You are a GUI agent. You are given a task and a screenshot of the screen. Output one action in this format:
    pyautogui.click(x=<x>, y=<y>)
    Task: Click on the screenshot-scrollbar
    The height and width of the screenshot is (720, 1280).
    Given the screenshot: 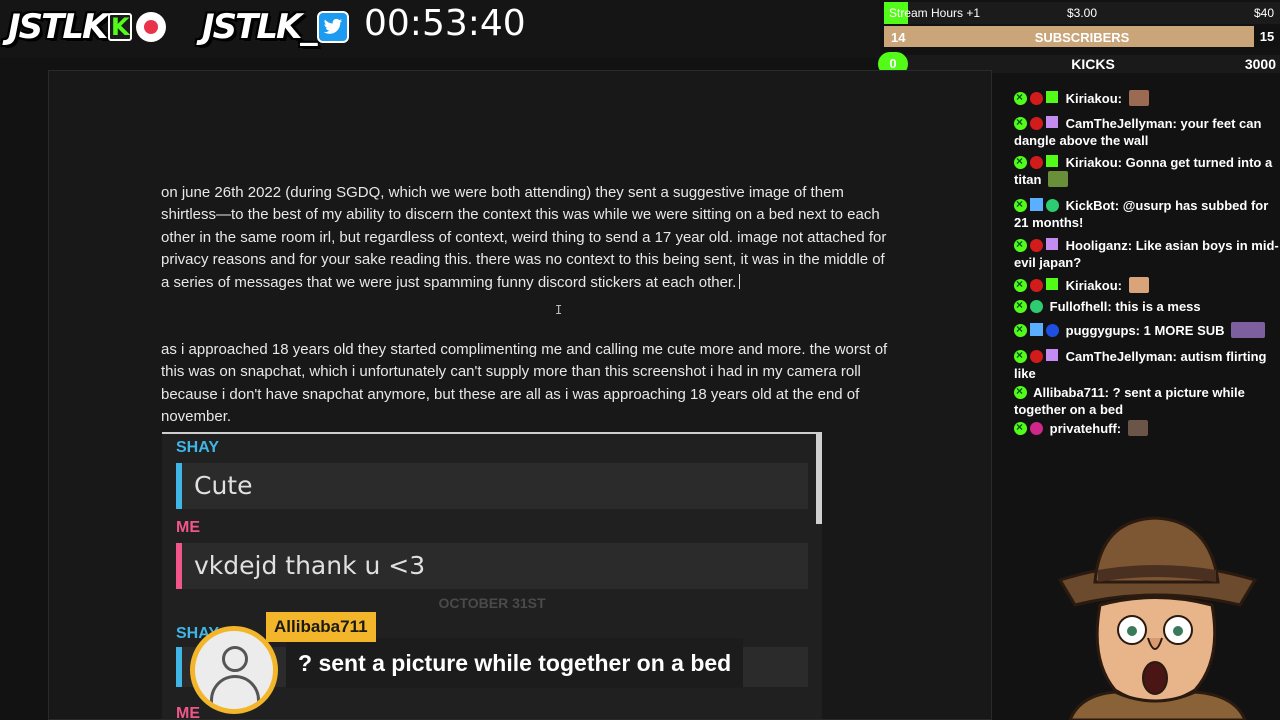 What is the action you would take?
    pyautogui.click(x=819, y=479)
    